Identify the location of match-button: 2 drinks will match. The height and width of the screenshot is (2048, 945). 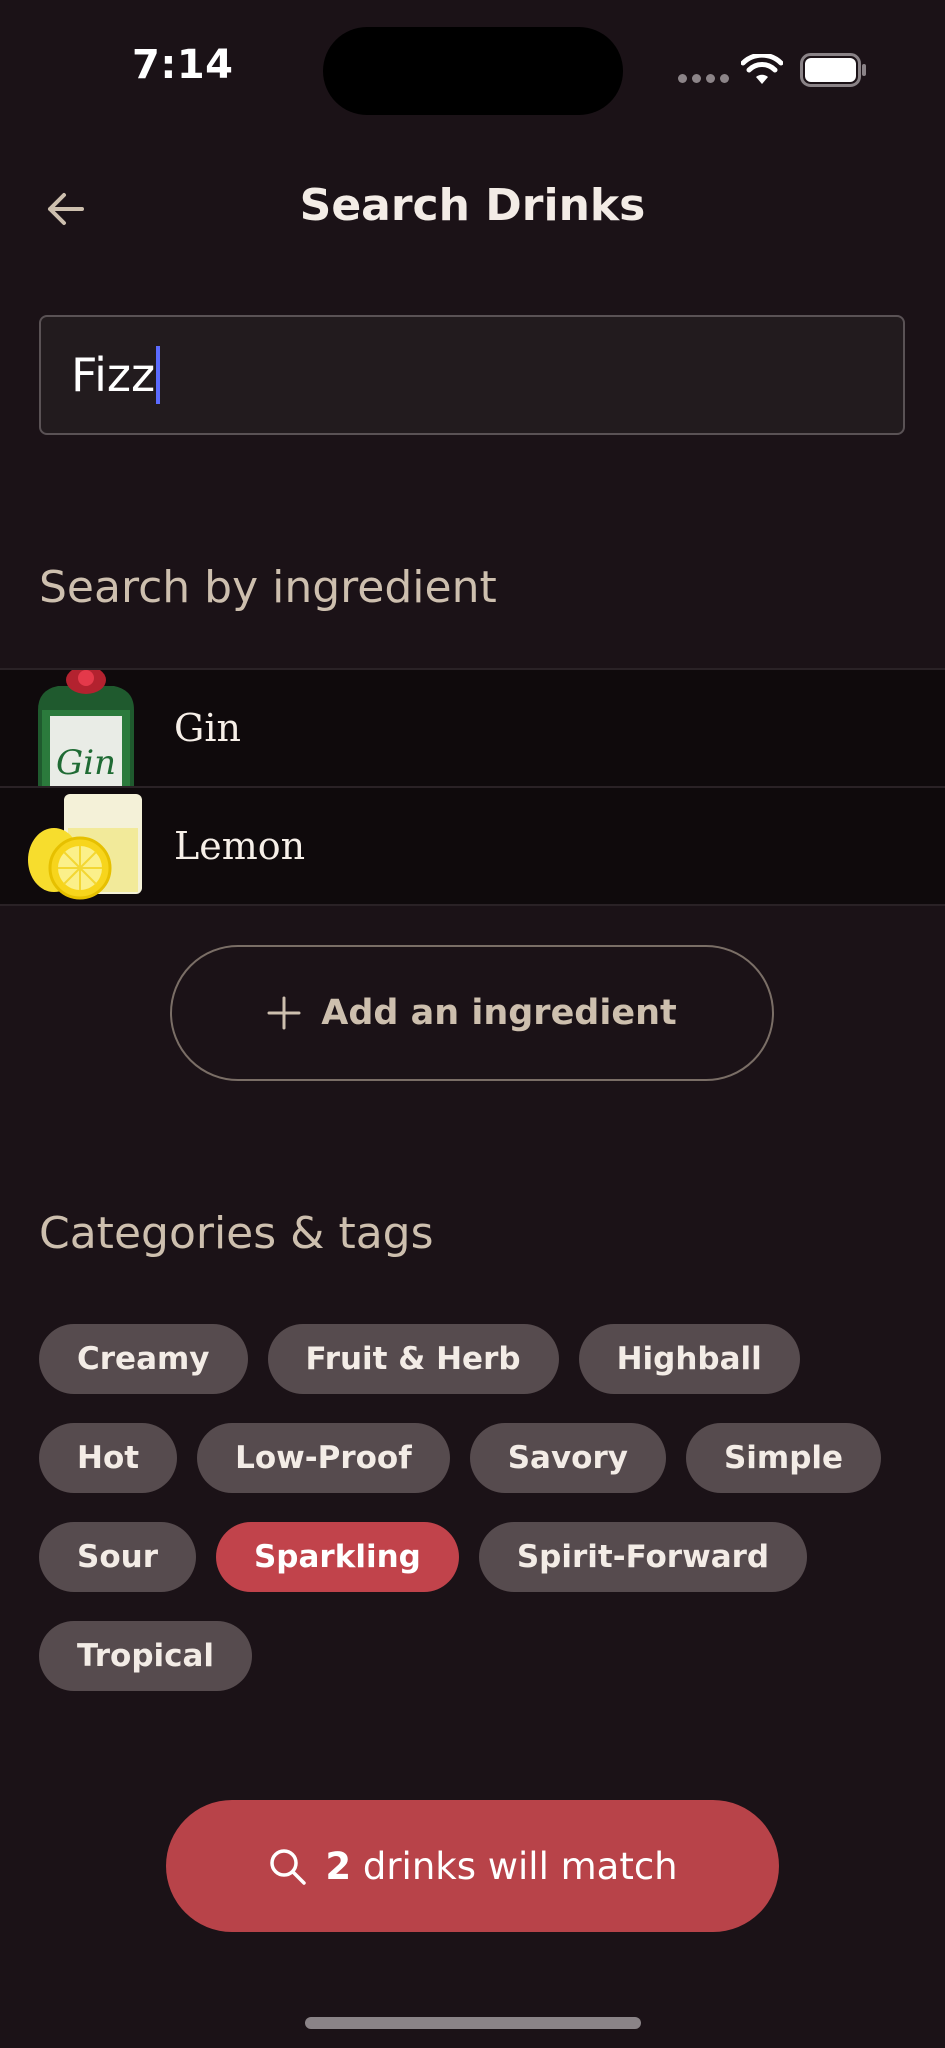
(472, 1866).